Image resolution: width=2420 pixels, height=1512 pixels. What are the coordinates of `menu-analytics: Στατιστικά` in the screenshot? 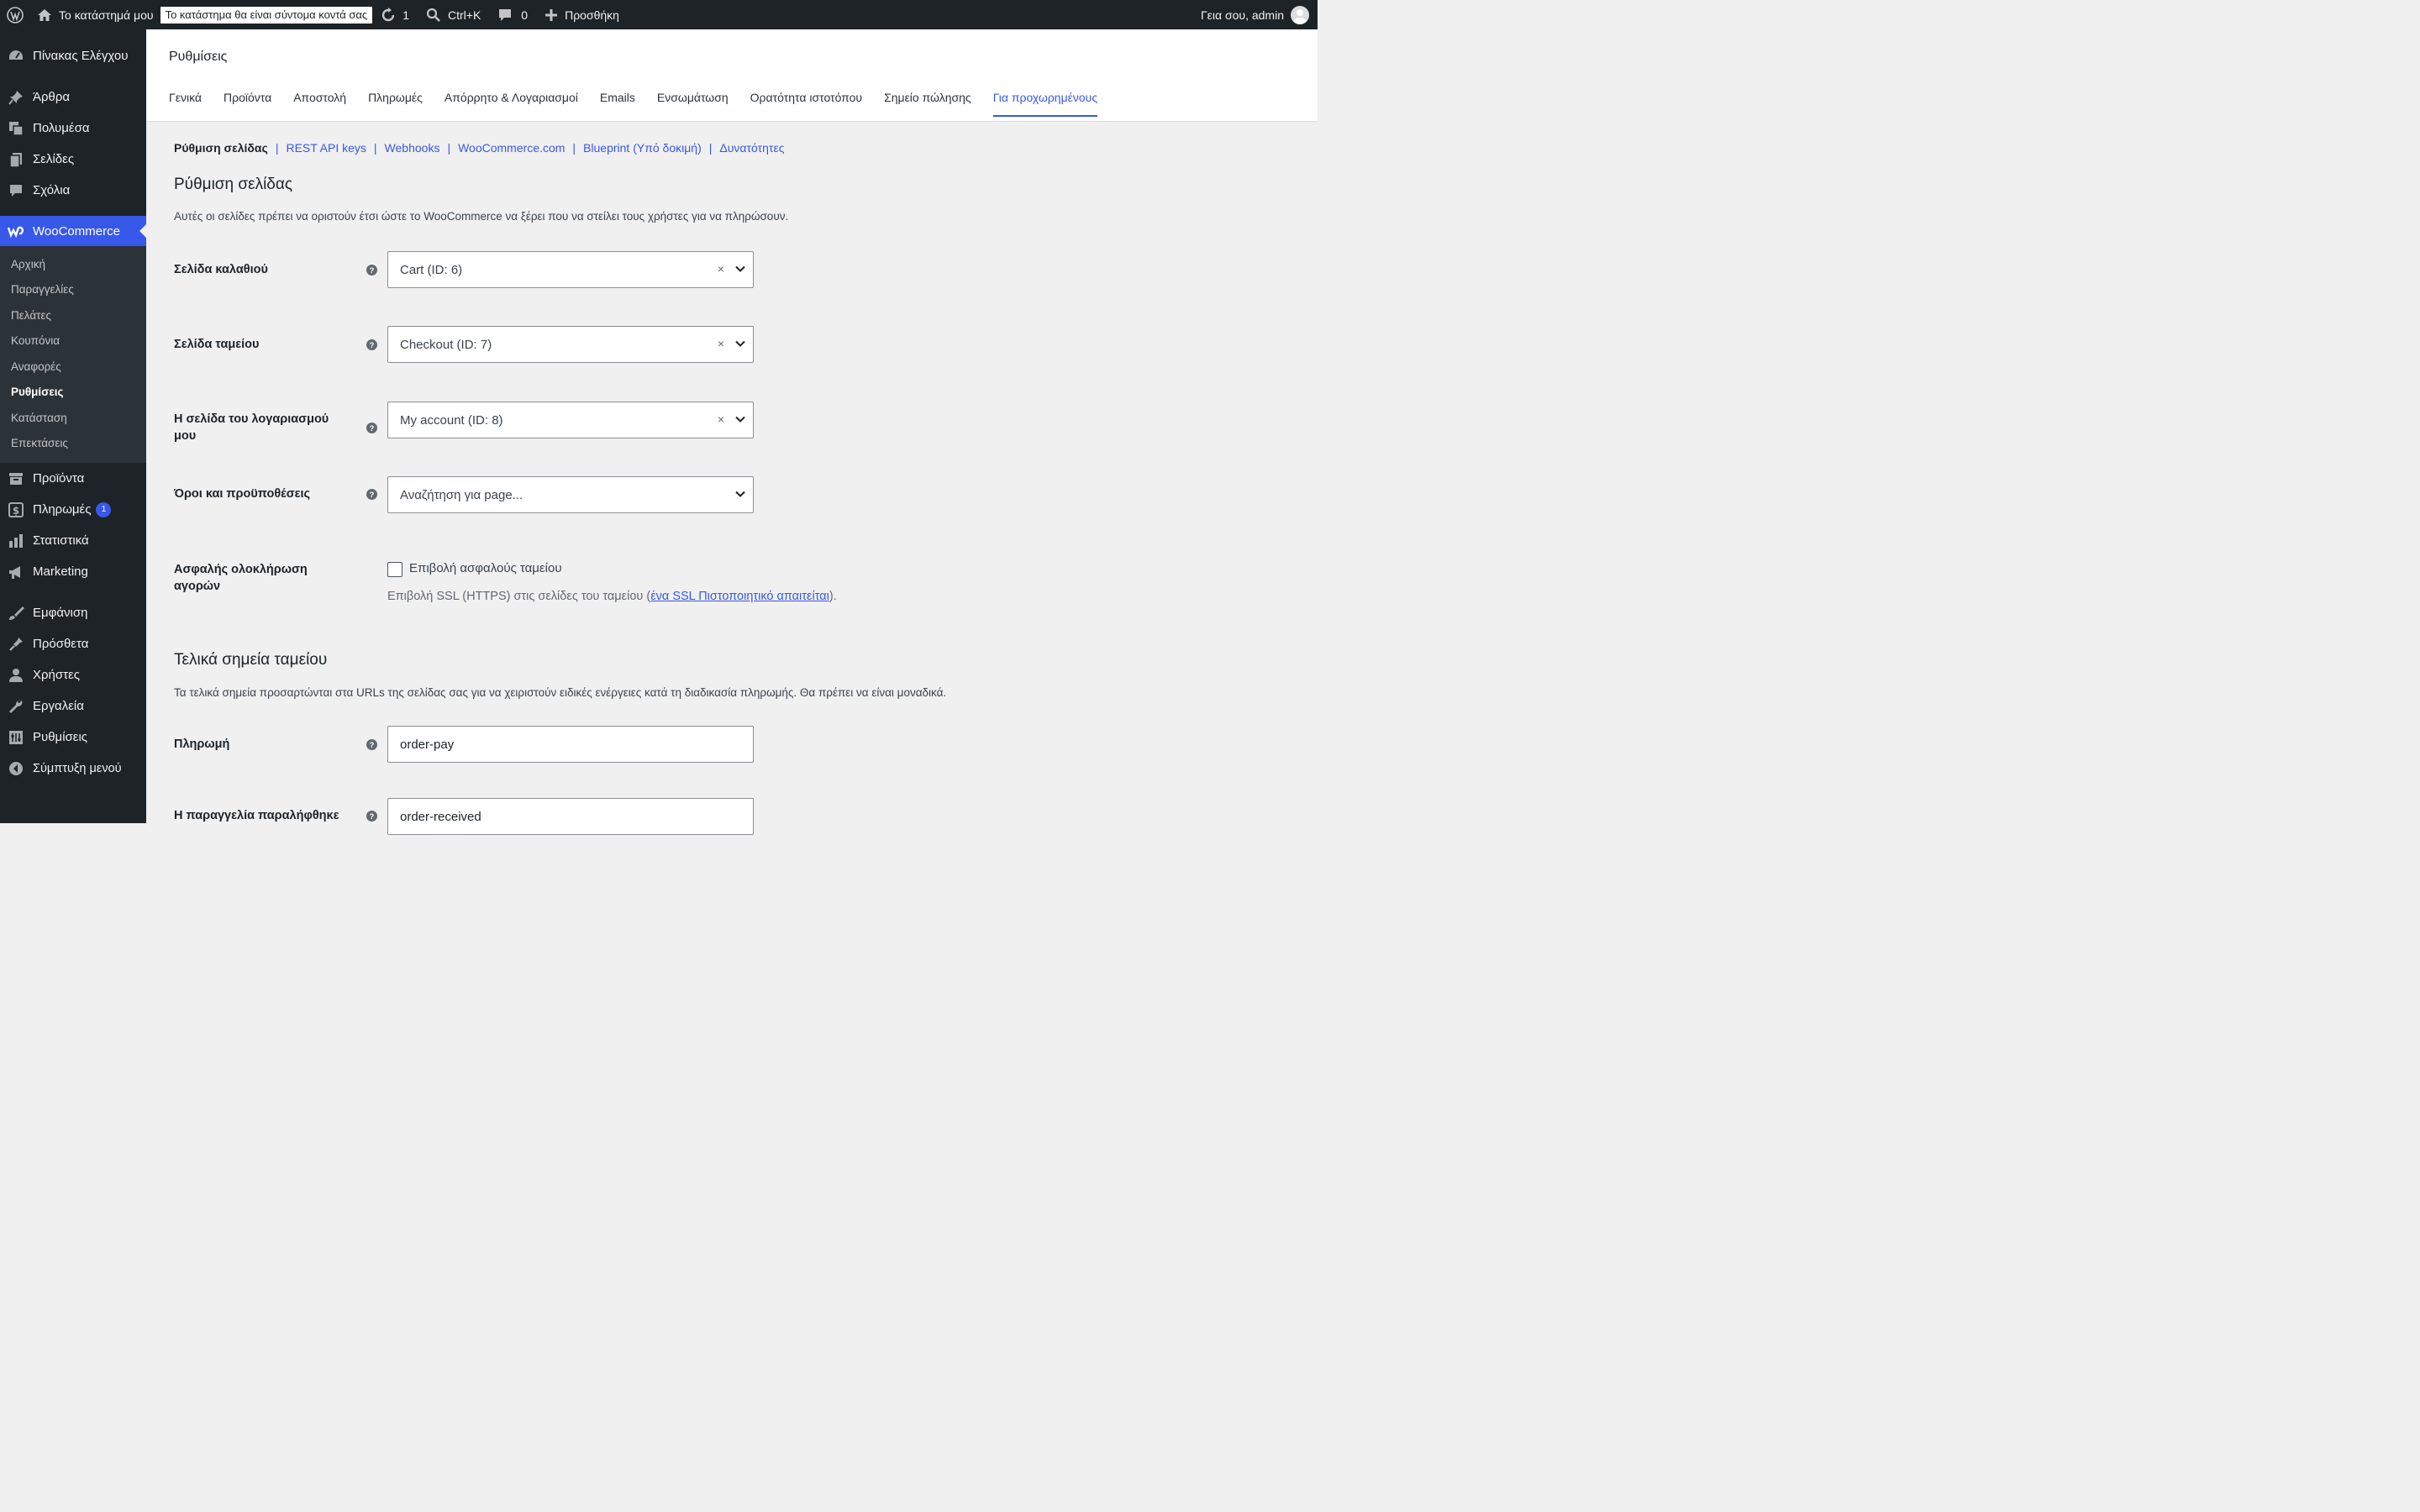 It's located at (73, 540).